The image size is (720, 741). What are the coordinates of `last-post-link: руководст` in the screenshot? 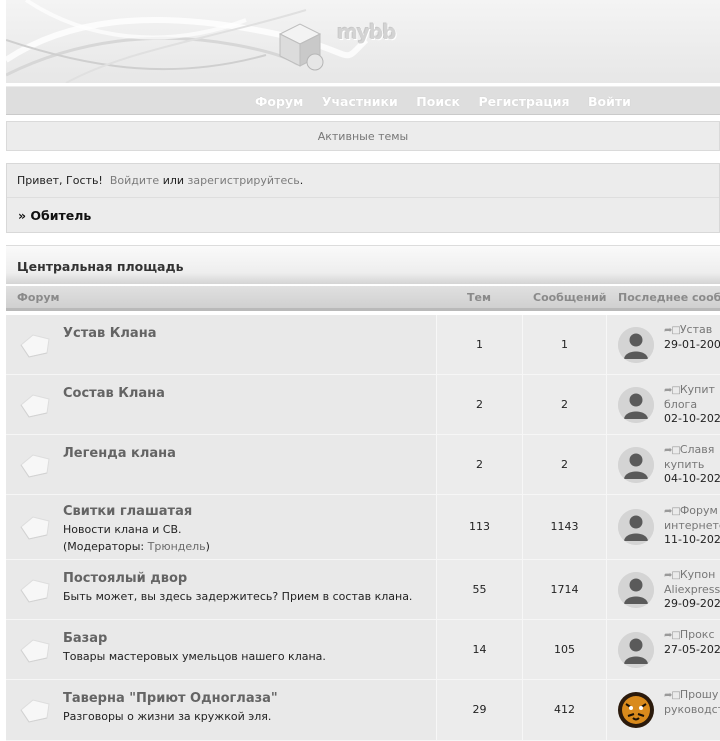 It's located at (692, 709).